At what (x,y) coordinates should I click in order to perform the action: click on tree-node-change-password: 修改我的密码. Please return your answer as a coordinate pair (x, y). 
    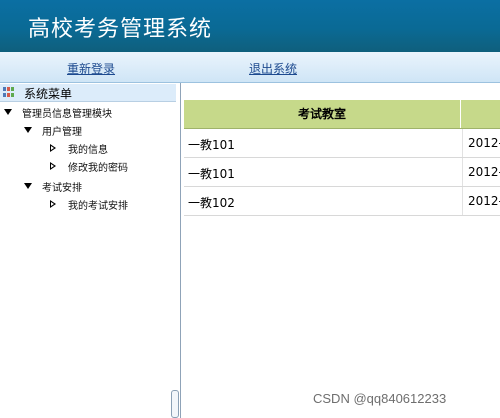
    Looking at the image, I should click on (112, 166).